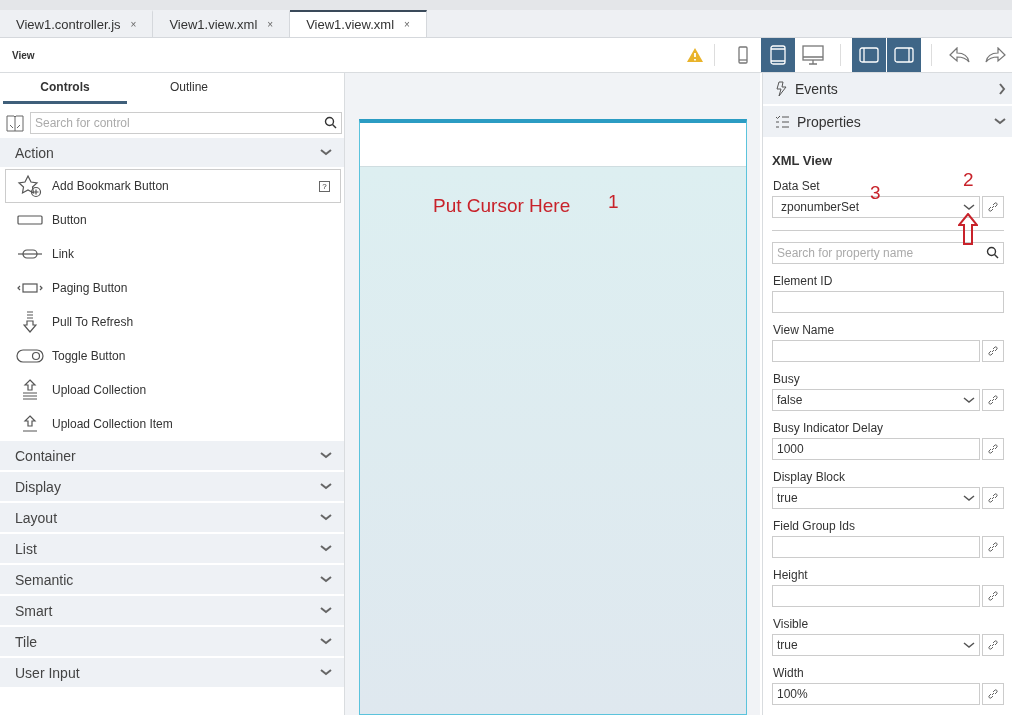 This screenshot has width=1012, height=715. Describe the element at coordinates (791, 624) in the screenshot. I see `property-label: Visible` at that location.